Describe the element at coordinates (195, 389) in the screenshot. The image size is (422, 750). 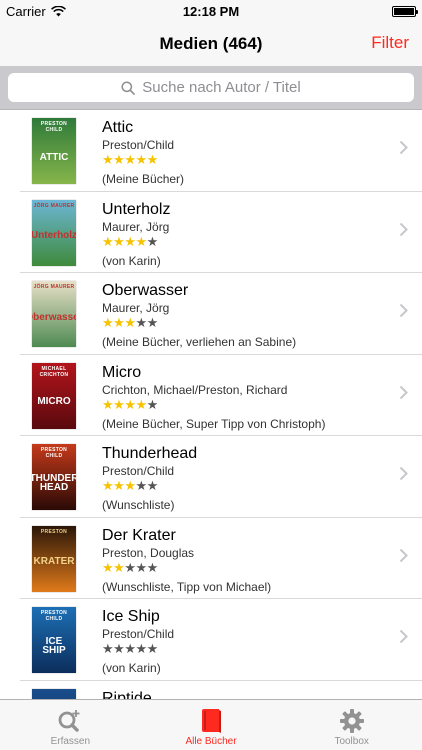
I see `book-author: Crichton, Michael/Preston, Richard` at that location.